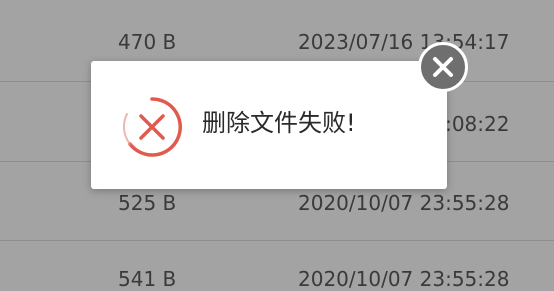 The width and height of the screenshot is (554, 291). I want to click on error-message: 删除文件失败!, so click(279, 123).